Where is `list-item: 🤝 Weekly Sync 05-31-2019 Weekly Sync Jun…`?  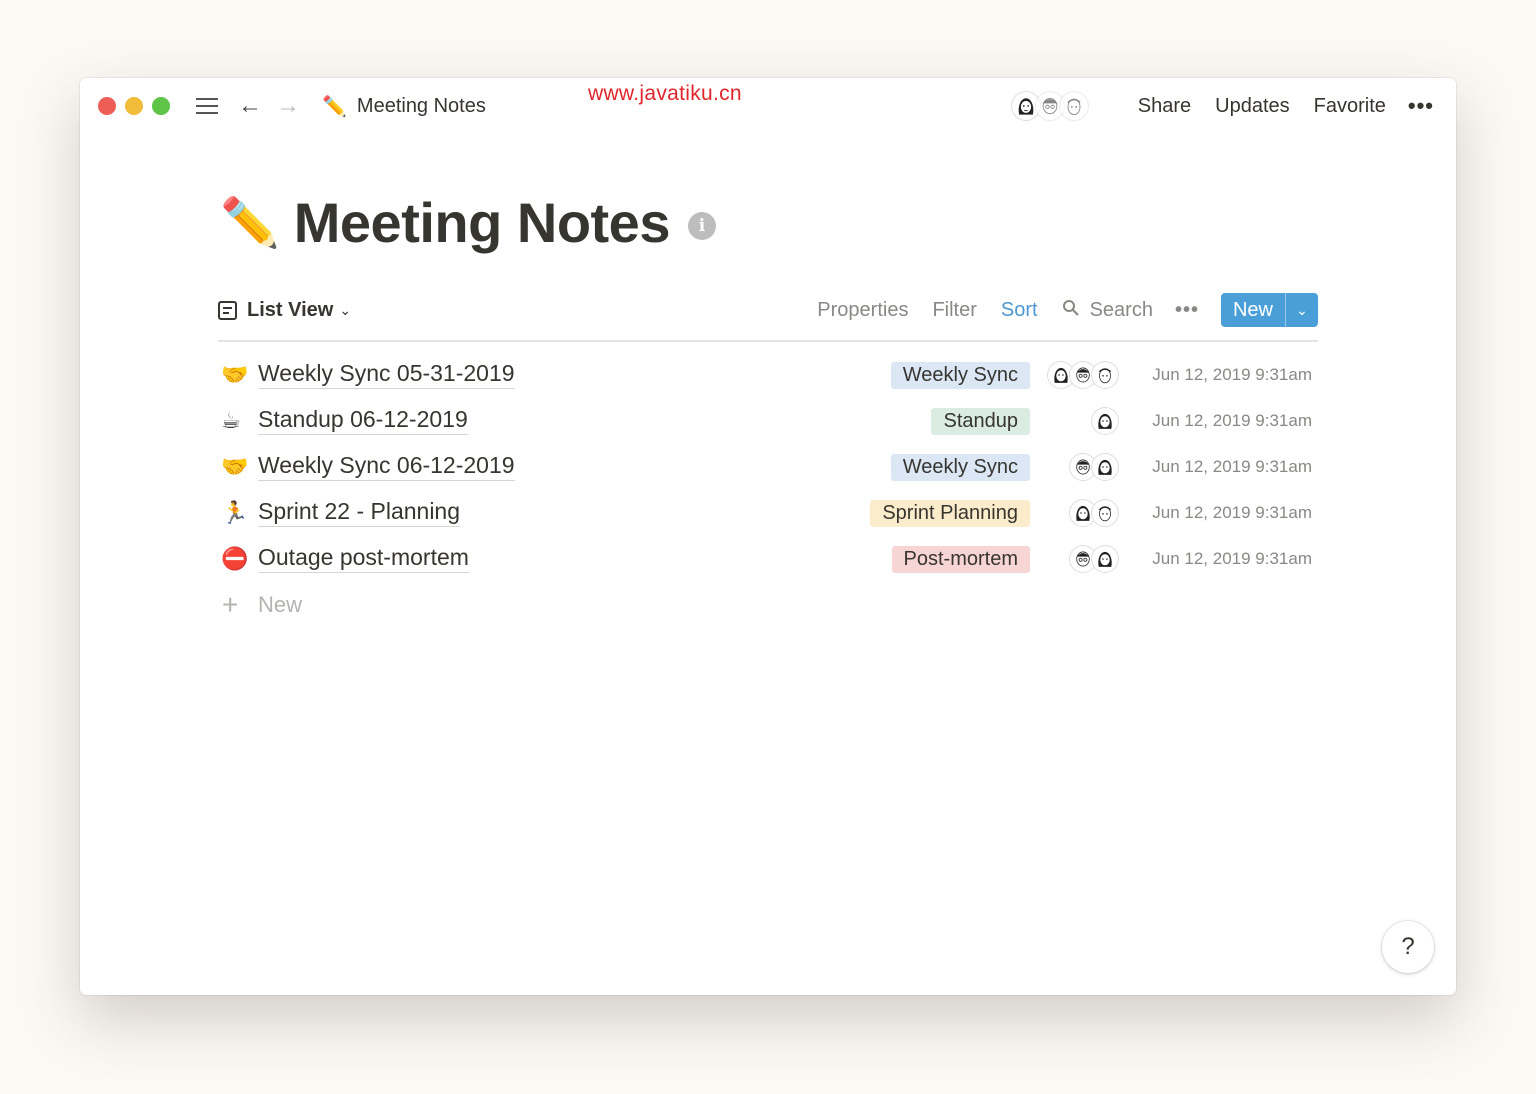
list-item: 🤝 Weekly Sync 05-31-2019 Weekly Sync Jun… is located at coordinates (768, 375).